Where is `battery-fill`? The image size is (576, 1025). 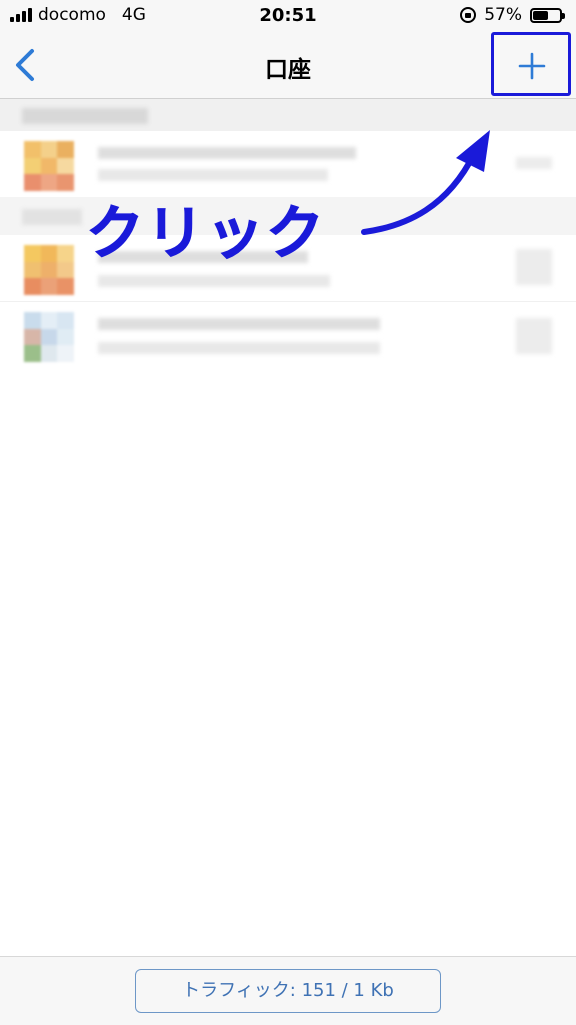 battery-fill is located at coordinates (540, 15).